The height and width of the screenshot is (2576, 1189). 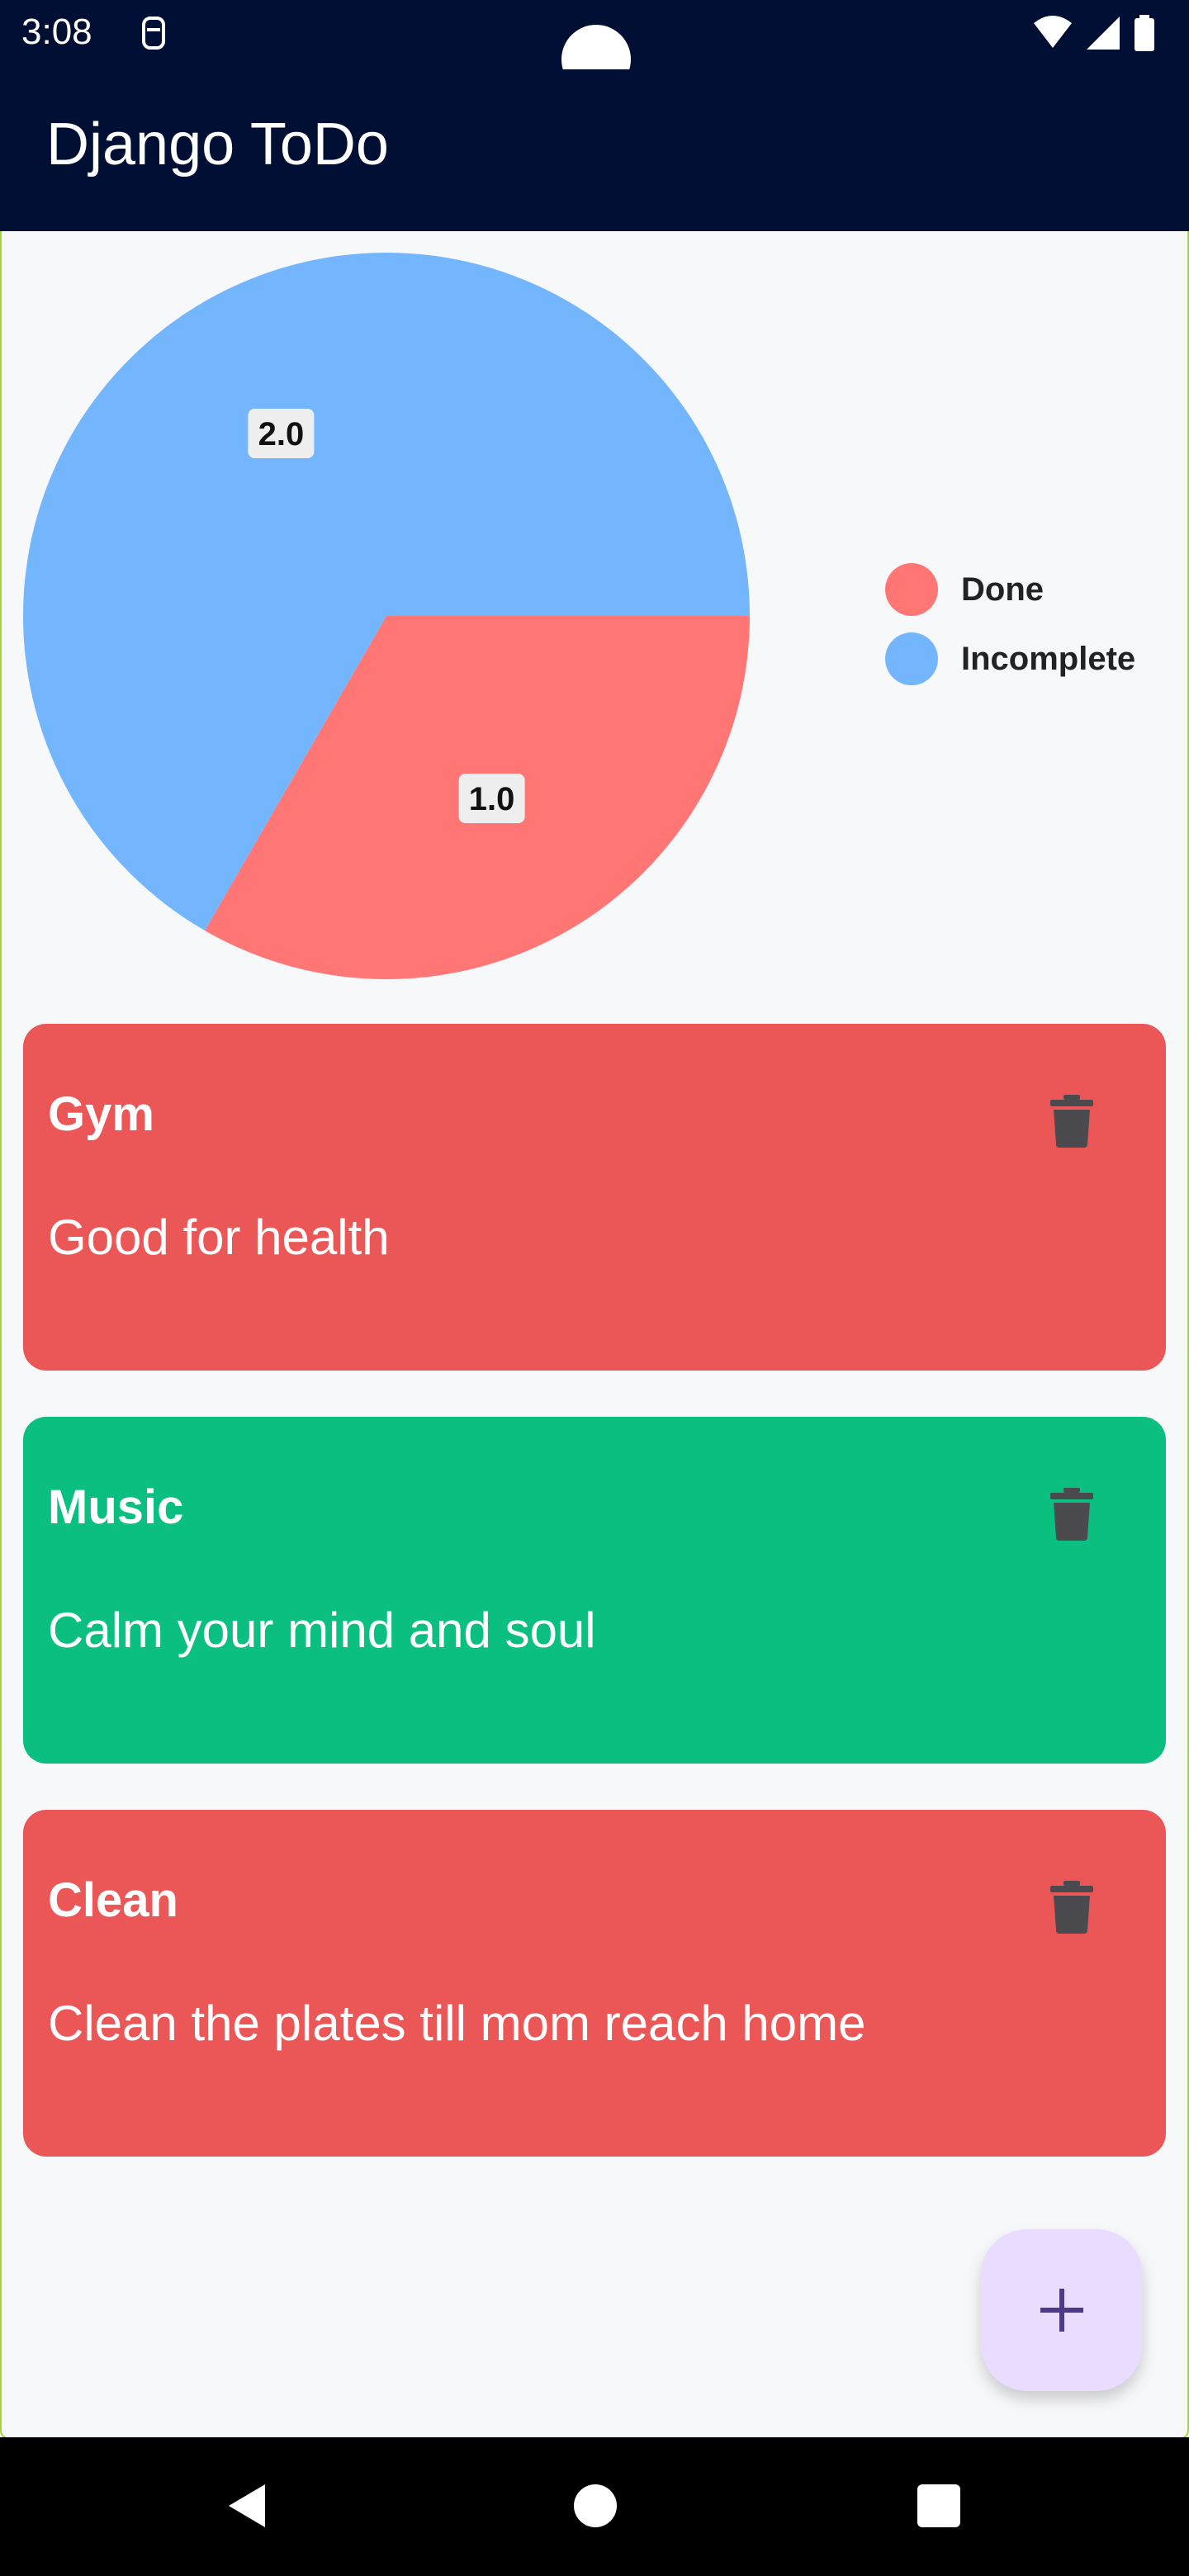 I want to click on system-nav-bar, so click(x=594, y=2506).